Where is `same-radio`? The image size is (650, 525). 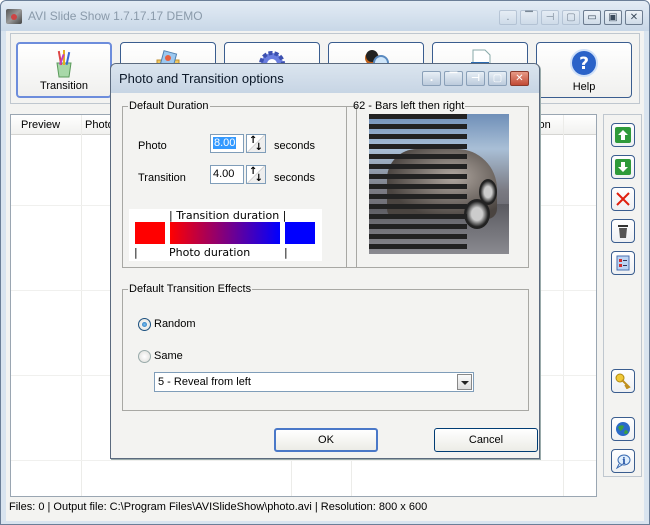
same-radio is located at coordinates (144, 356).